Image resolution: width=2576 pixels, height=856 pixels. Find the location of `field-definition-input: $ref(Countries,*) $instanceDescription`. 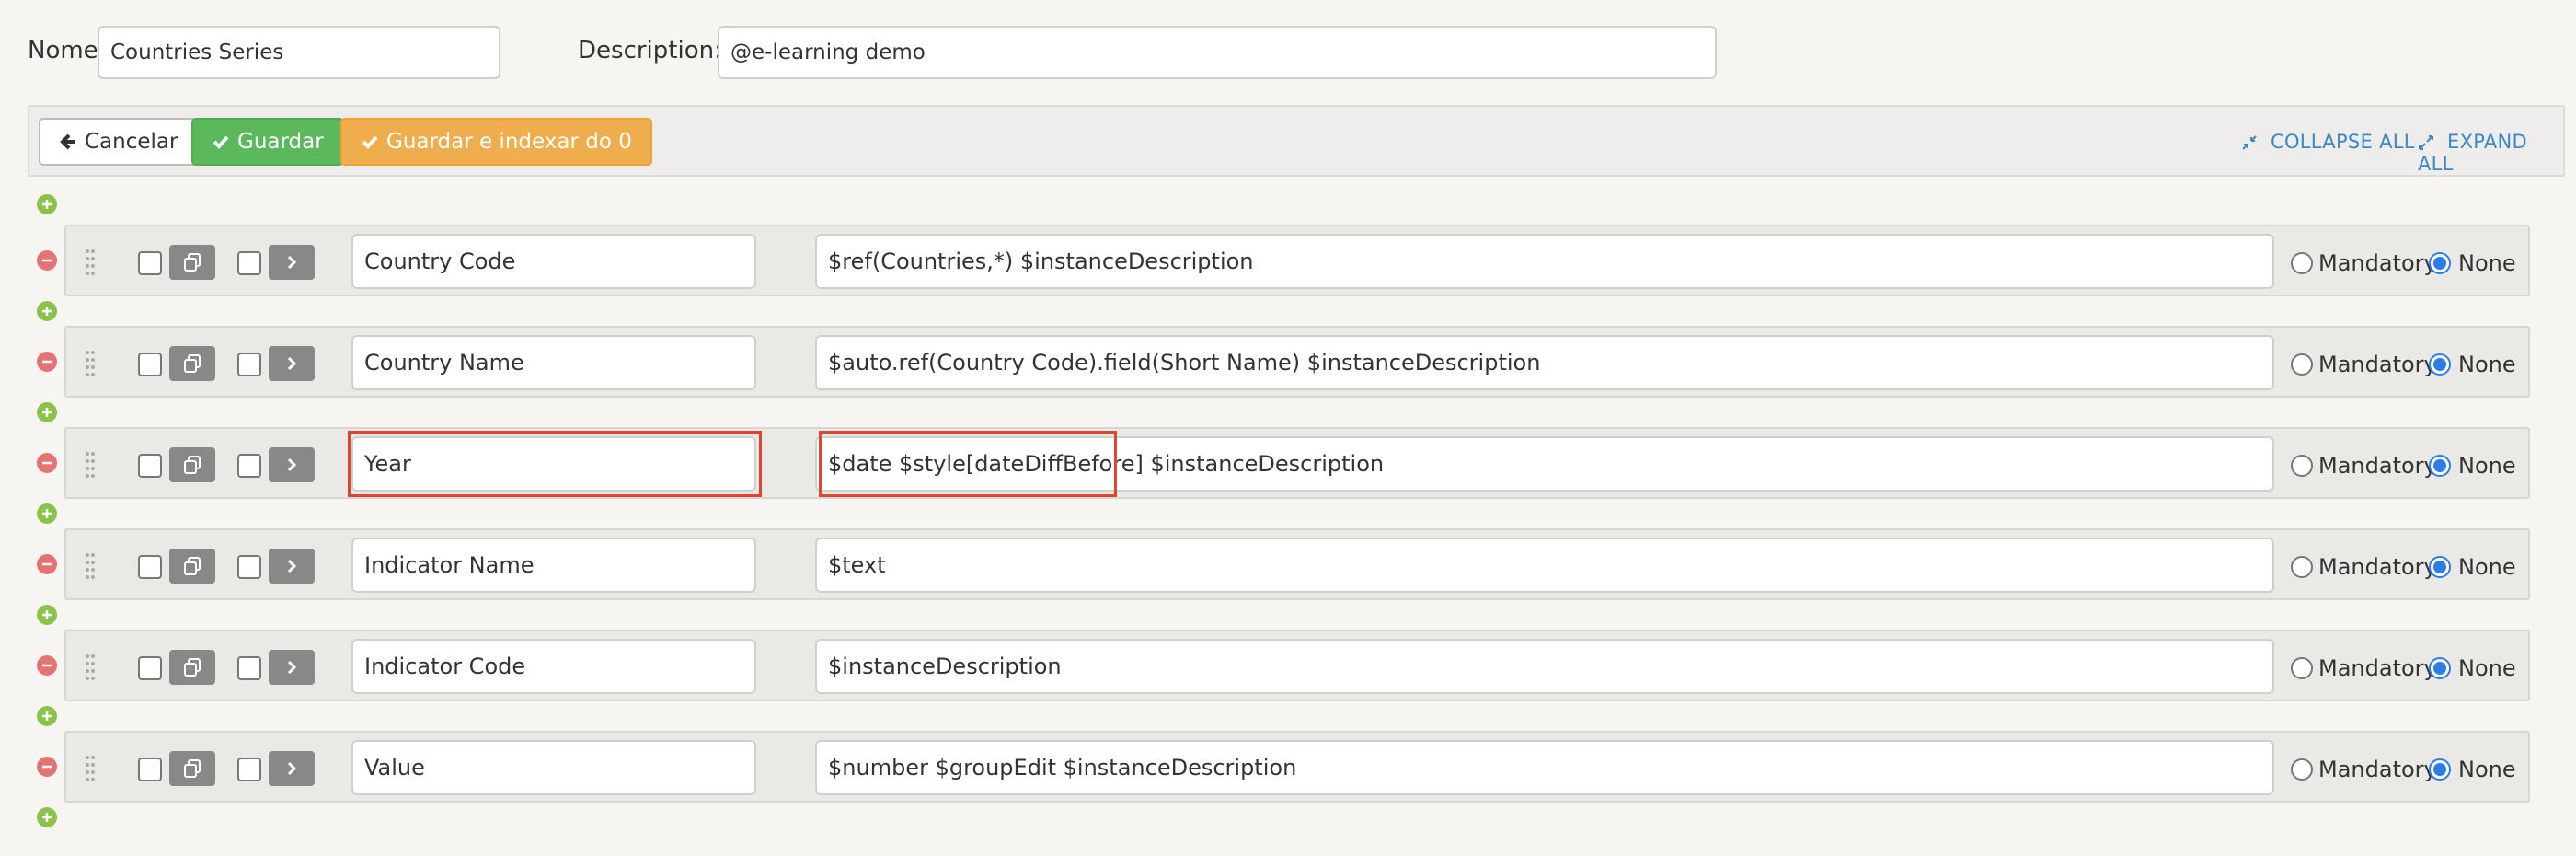

field-definition-input: $ref(Countries,*) $instanceDescription is located at coordinates (1544, 261).